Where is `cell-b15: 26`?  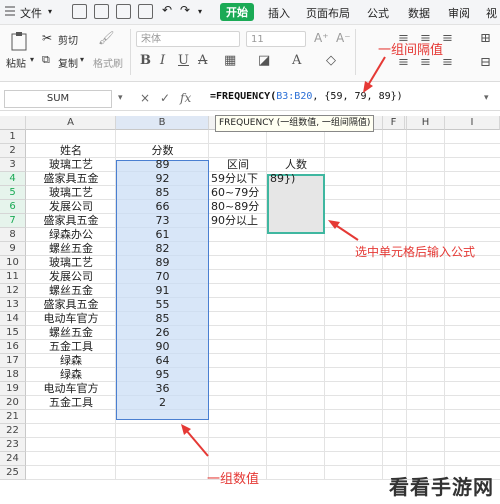
cell-b15: 26 is located at coordinates (162, 332).